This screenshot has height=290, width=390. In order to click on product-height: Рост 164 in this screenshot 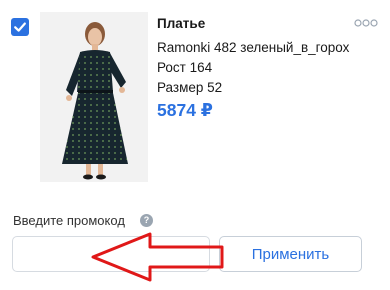, I will do `click(185, 67)`.